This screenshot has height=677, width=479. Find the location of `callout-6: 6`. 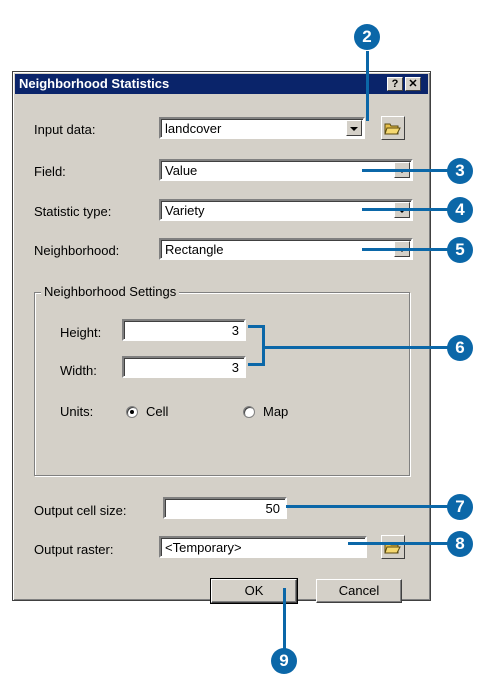

callout-6: 6 is located at coordinates (460, 348).